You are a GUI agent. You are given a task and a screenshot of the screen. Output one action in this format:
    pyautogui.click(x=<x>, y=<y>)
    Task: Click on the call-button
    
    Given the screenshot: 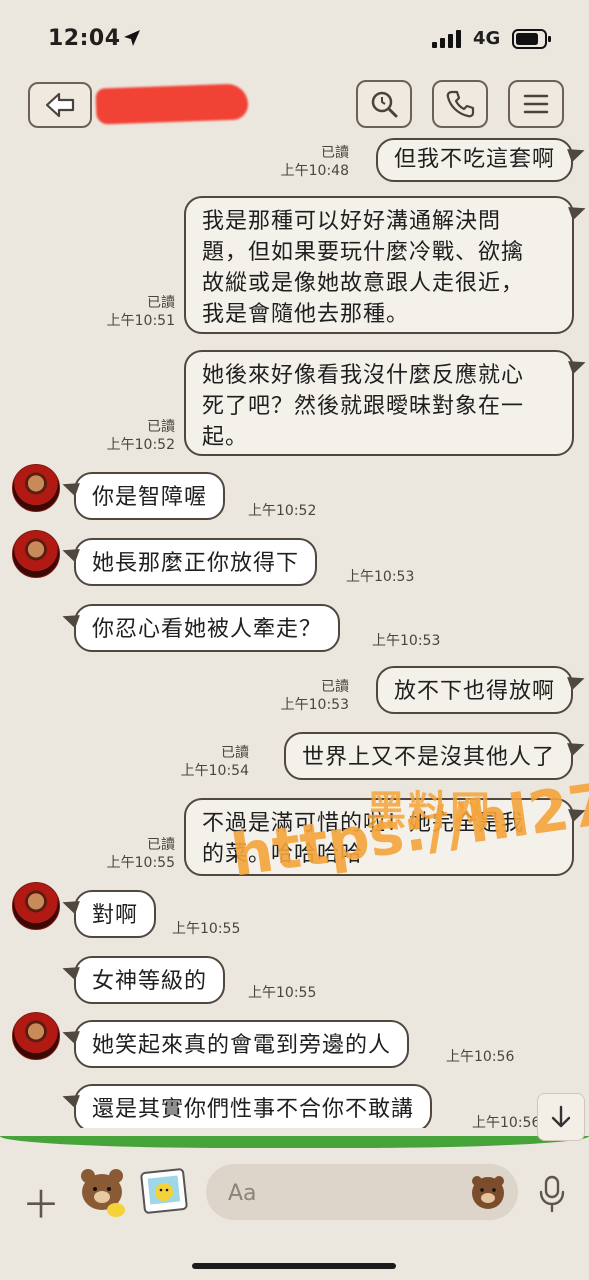 What is the action you would take?
    pyautogui.click(x=460, y=104)
    